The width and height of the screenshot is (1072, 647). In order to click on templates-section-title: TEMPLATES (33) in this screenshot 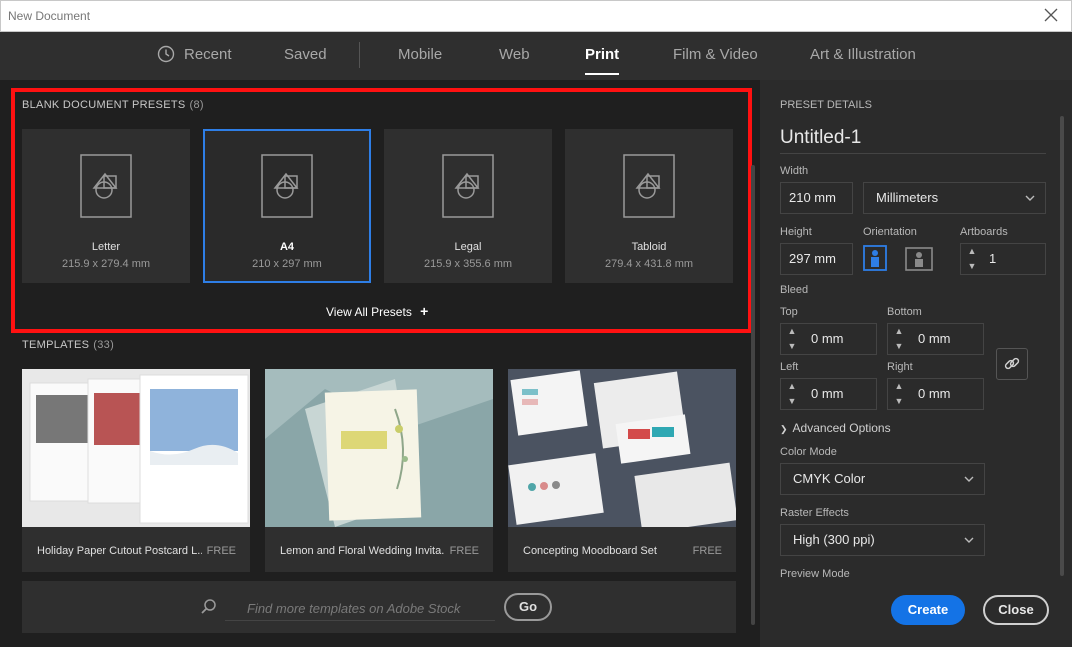, I will do `click(68, 345)`.